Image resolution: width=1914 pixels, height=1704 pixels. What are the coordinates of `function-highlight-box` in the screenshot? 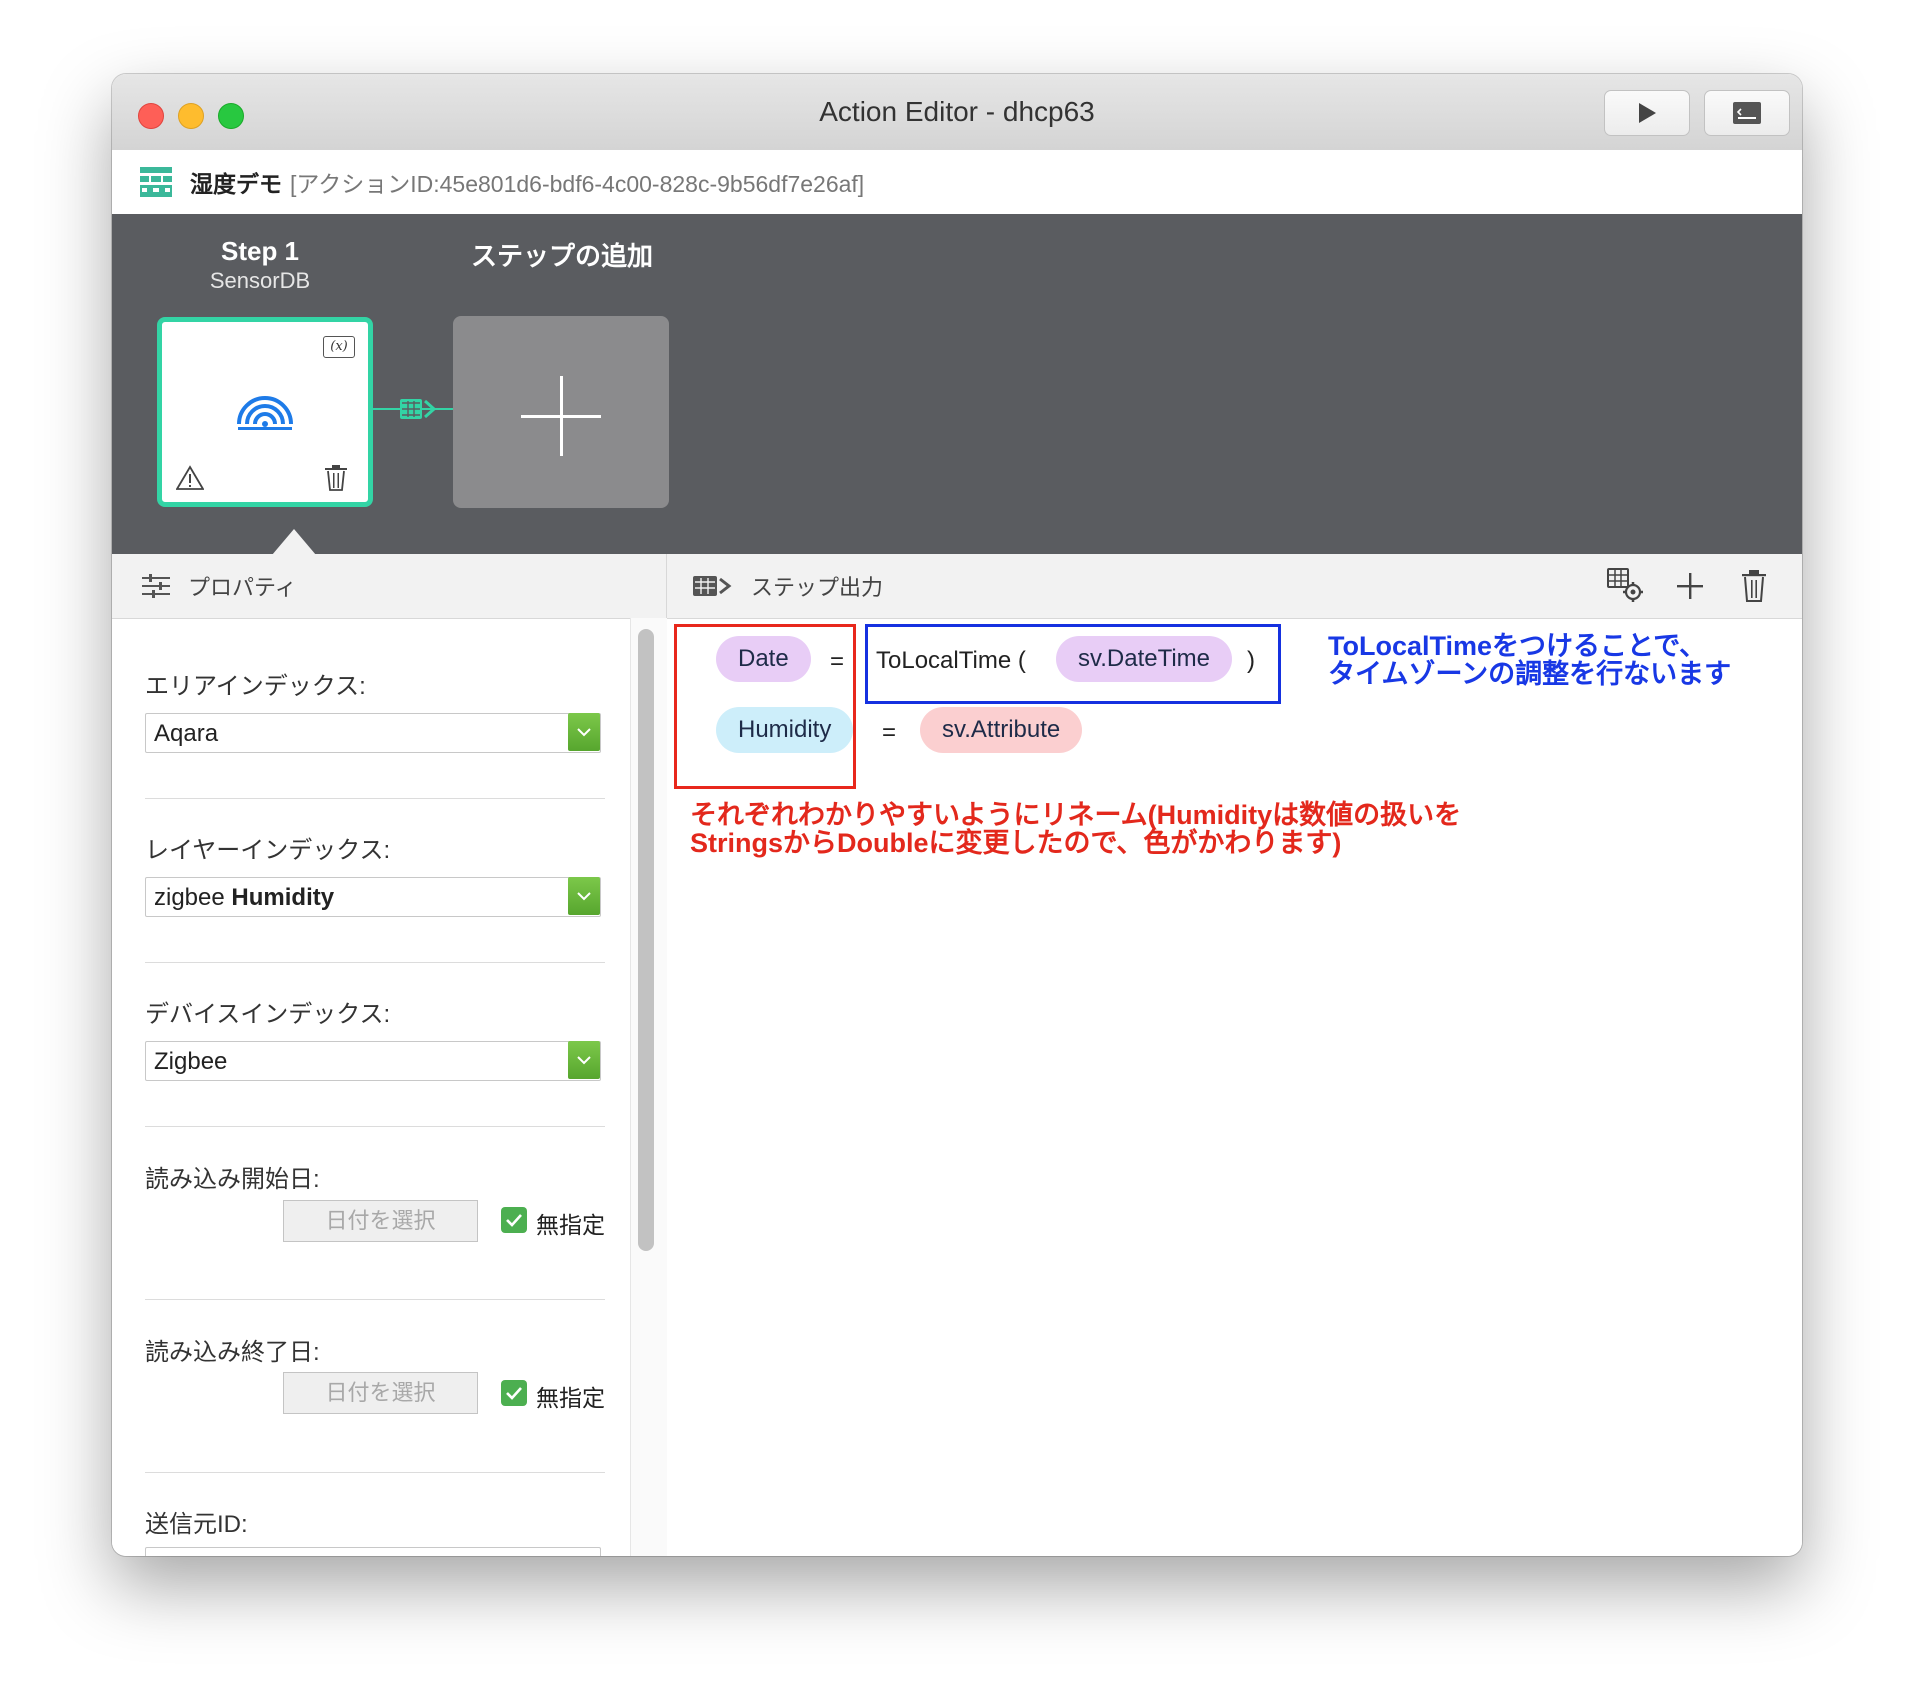 It's located at (1073, 664).